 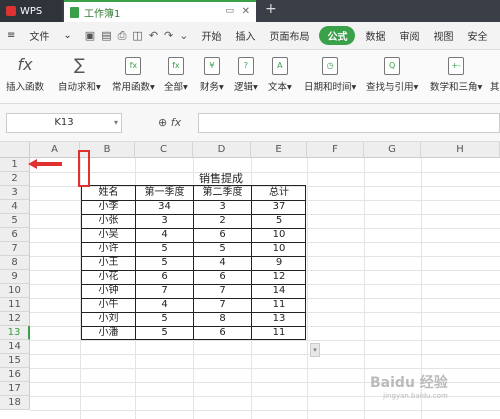 What do you see at coordinates (108, 249) in the screenshot?
I see `table-cell: 小许` at bounding box center [108, 249].